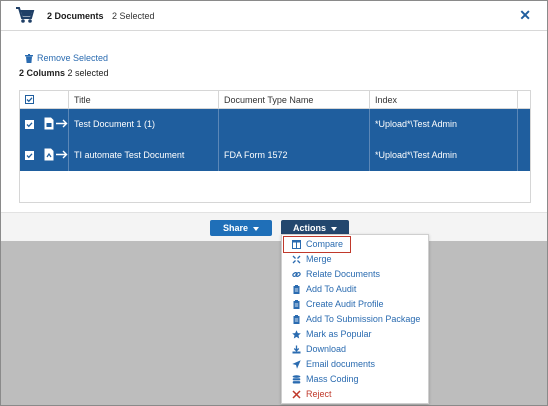 The height and width of the screenshot is (406, 548). I want to click on menu-item-label: Add To Submission Package, so click(363, 319).